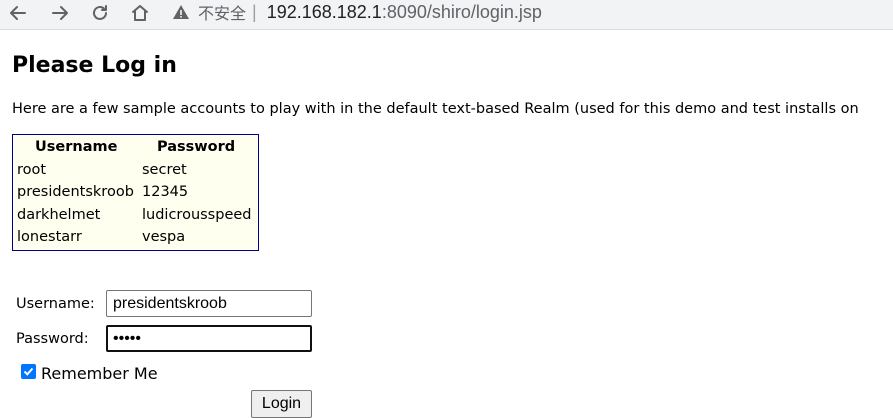 Image resolution: width=893 pixels, height=418 pixels. What do you see at coordinates (99, 373) in the screenshot?
I see `remember-me-label: Remember Me` at bounding box center [99, 373].